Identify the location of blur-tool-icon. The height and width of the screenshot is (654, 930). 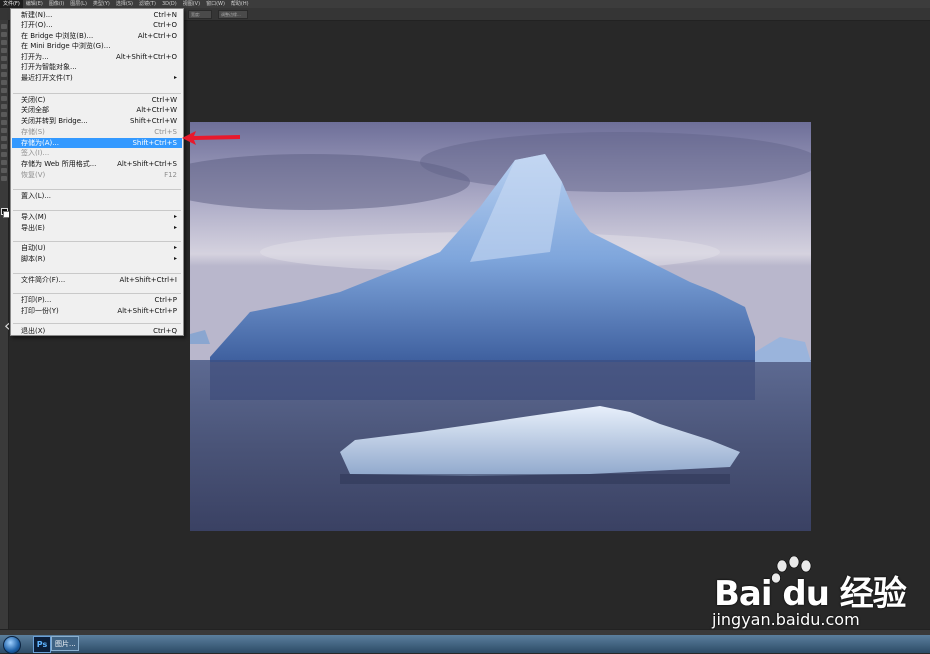
(4, 122).